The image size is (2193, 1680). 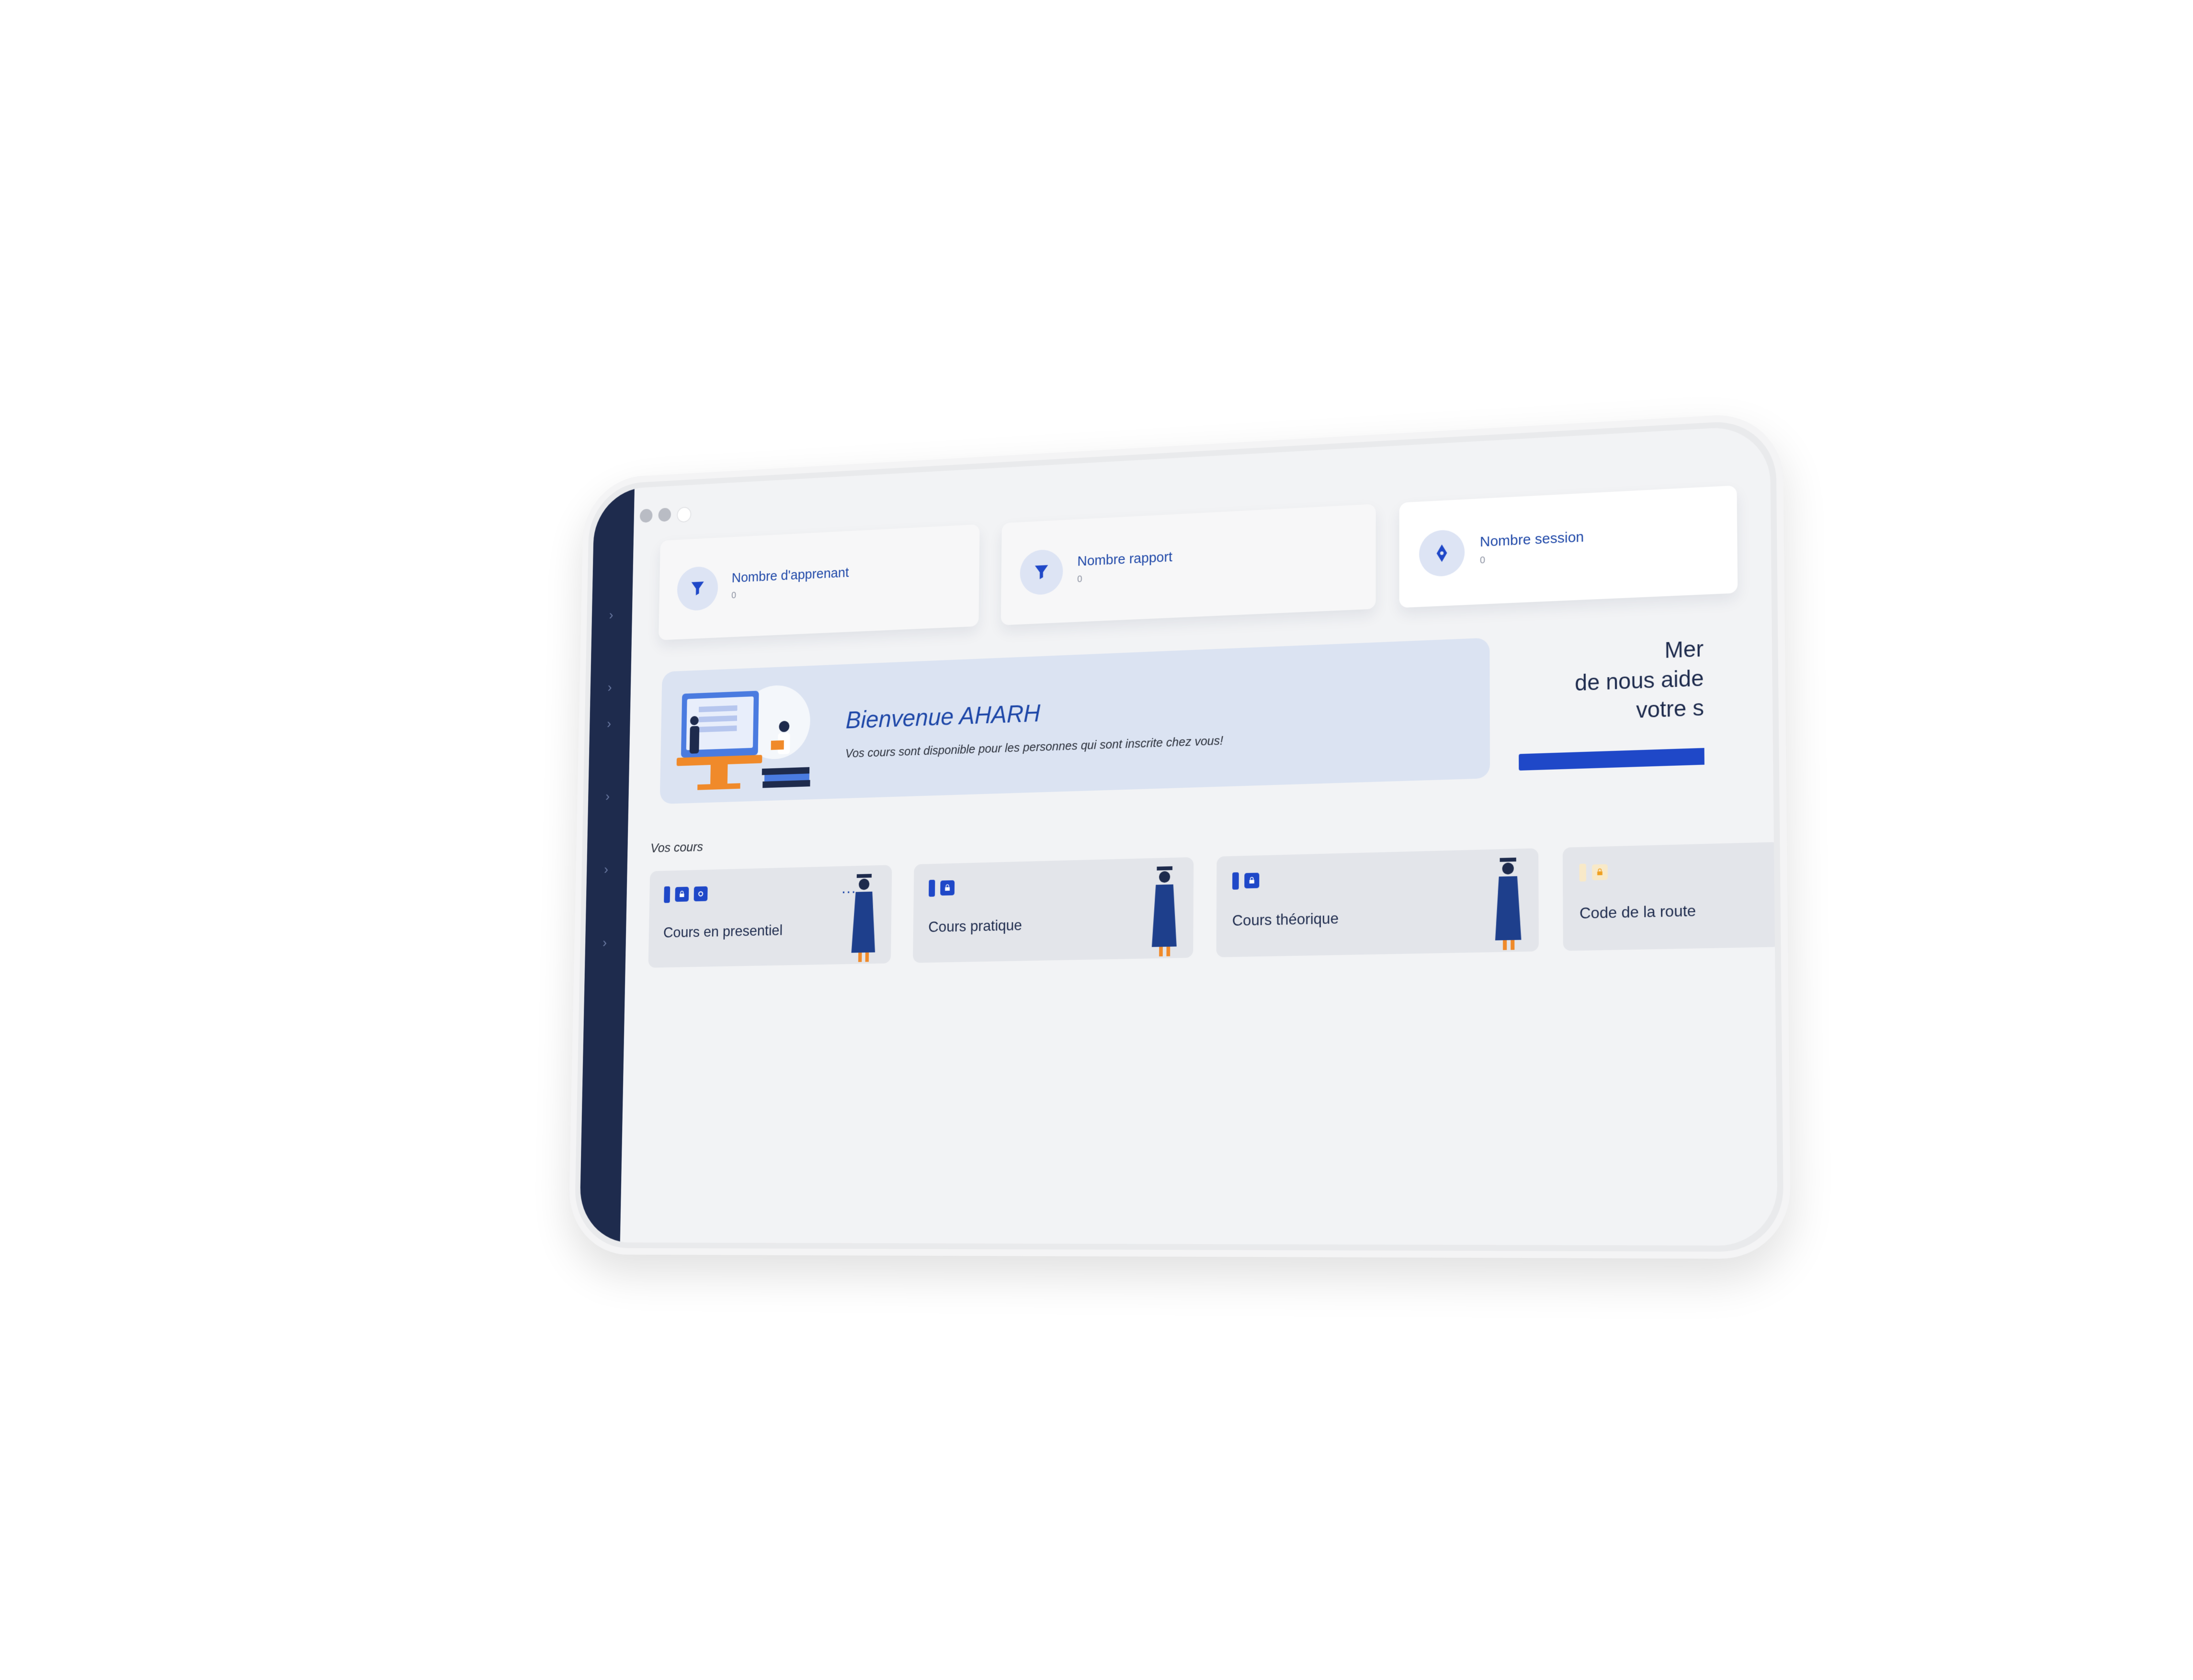 I want to click on stat-card-session: Nombre session 0, so click(x=1568, y=547).